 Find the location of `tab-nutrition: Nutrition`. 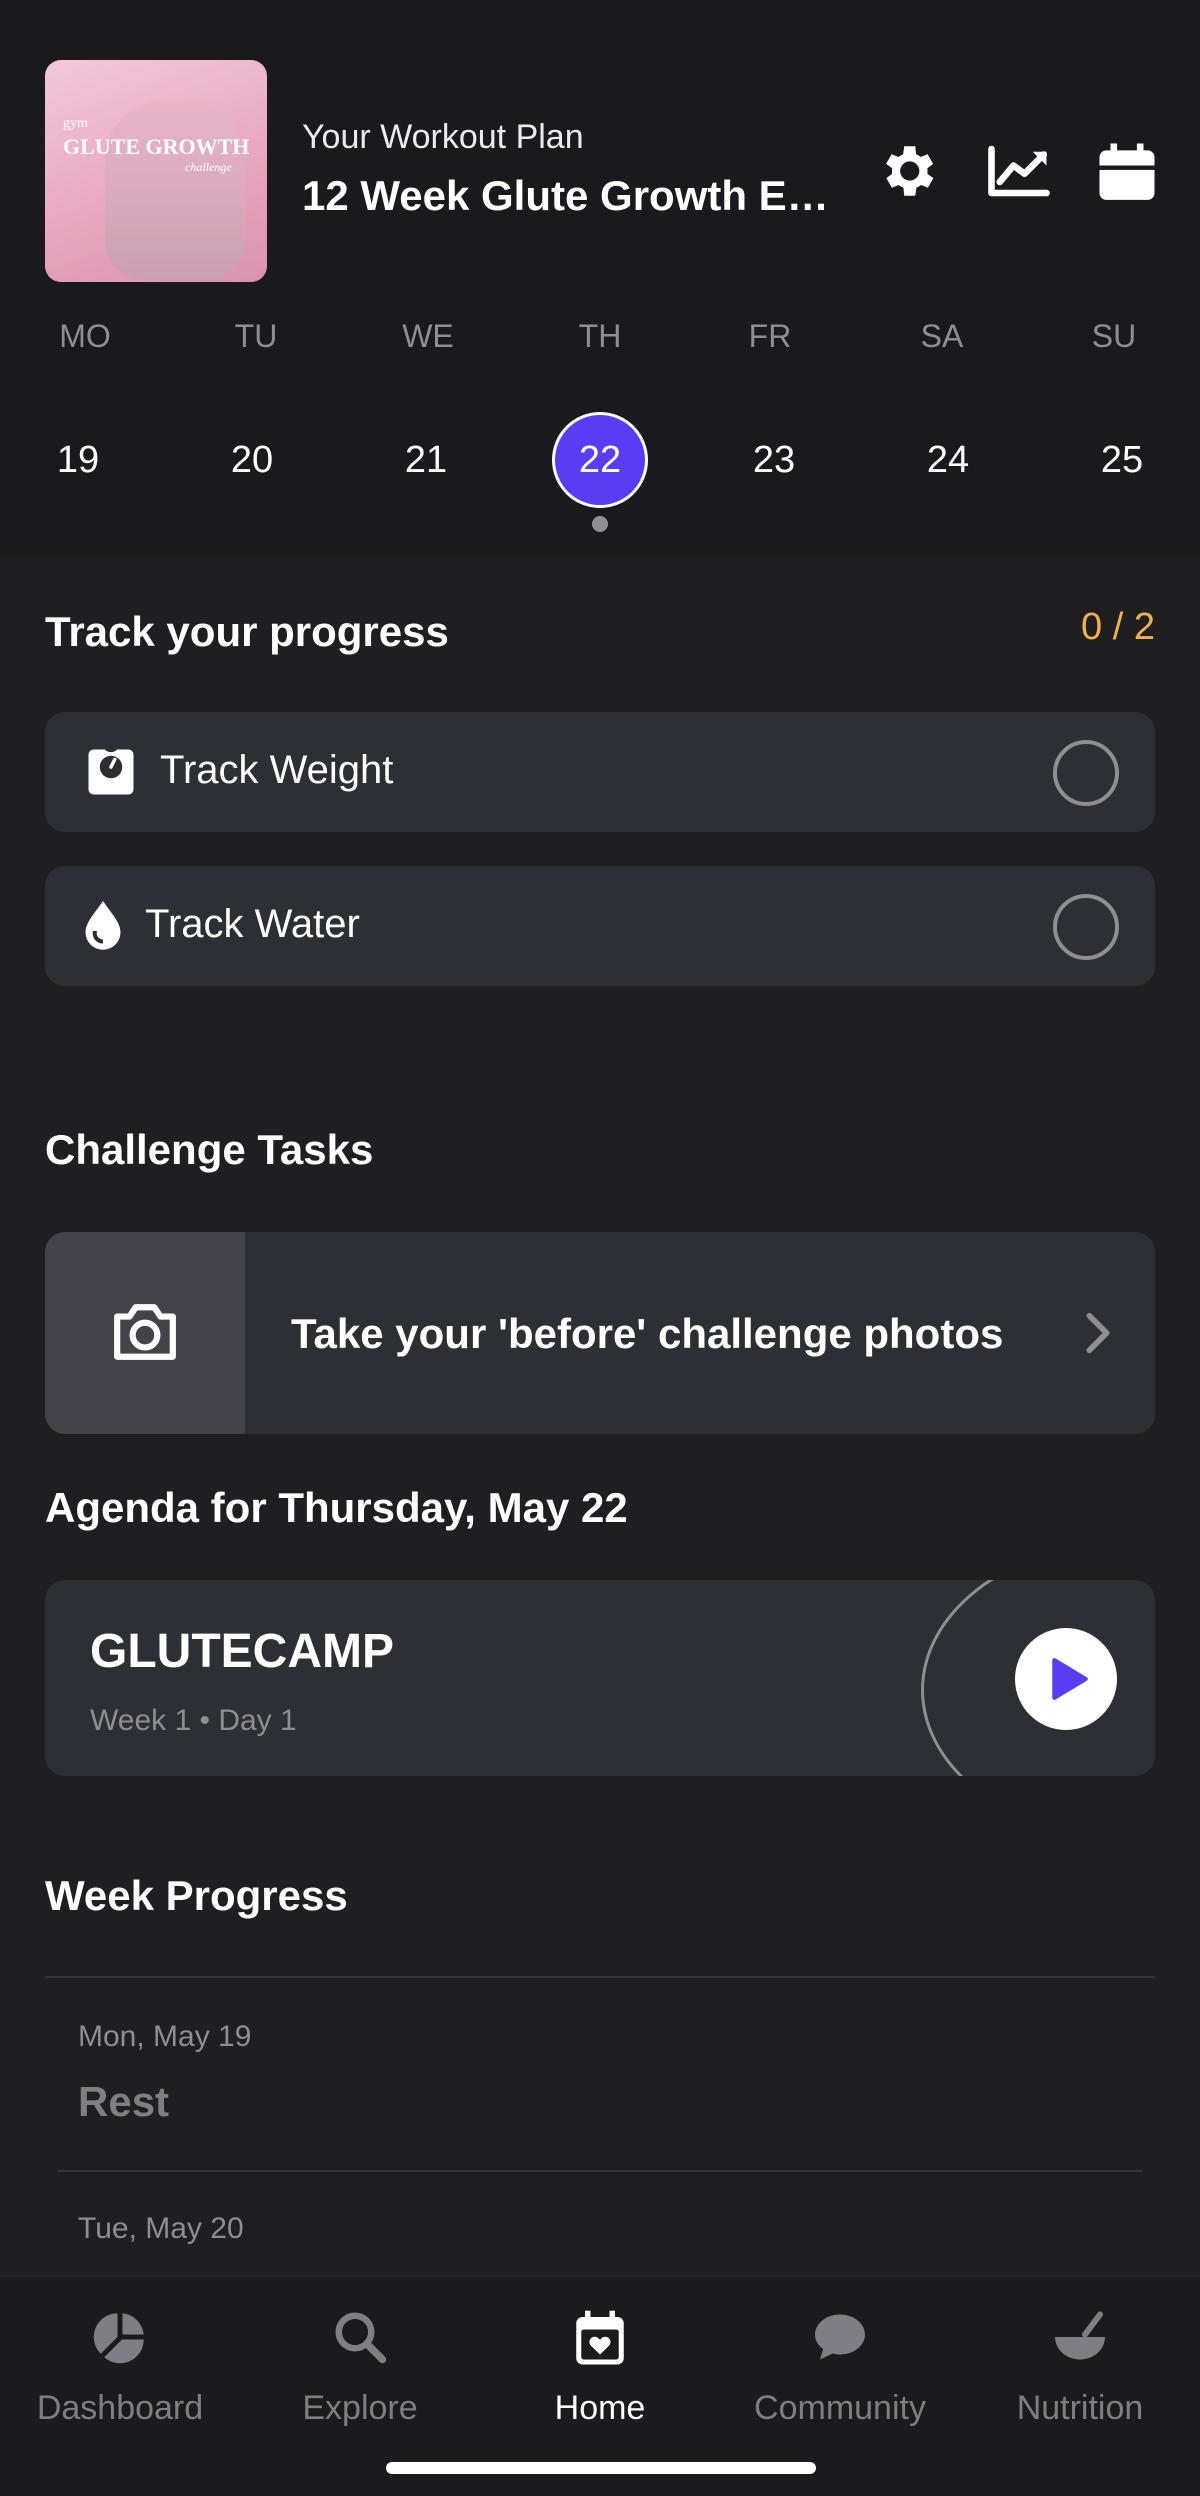

tab-nutrition: Nutrition is located at coordinates (1080, 2357).